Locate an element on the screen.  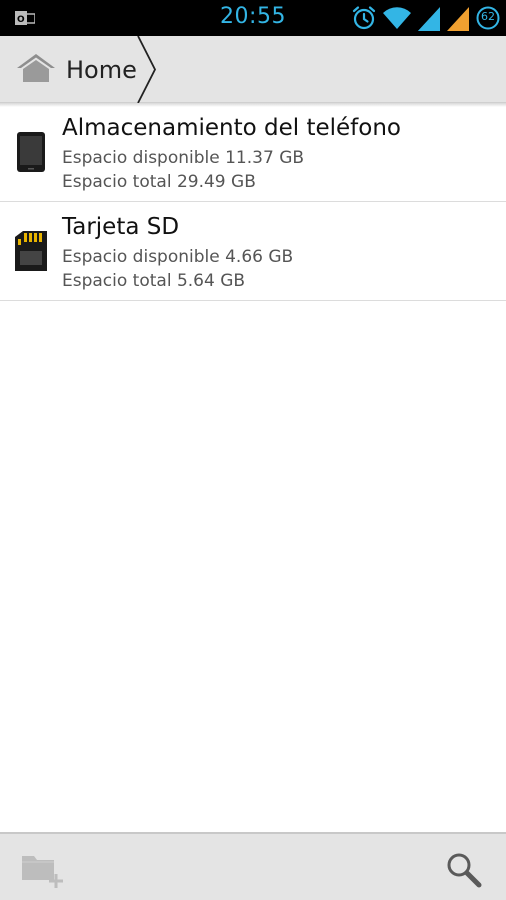
item-title: Tarjeta SD is located at coordinates (121, 227).